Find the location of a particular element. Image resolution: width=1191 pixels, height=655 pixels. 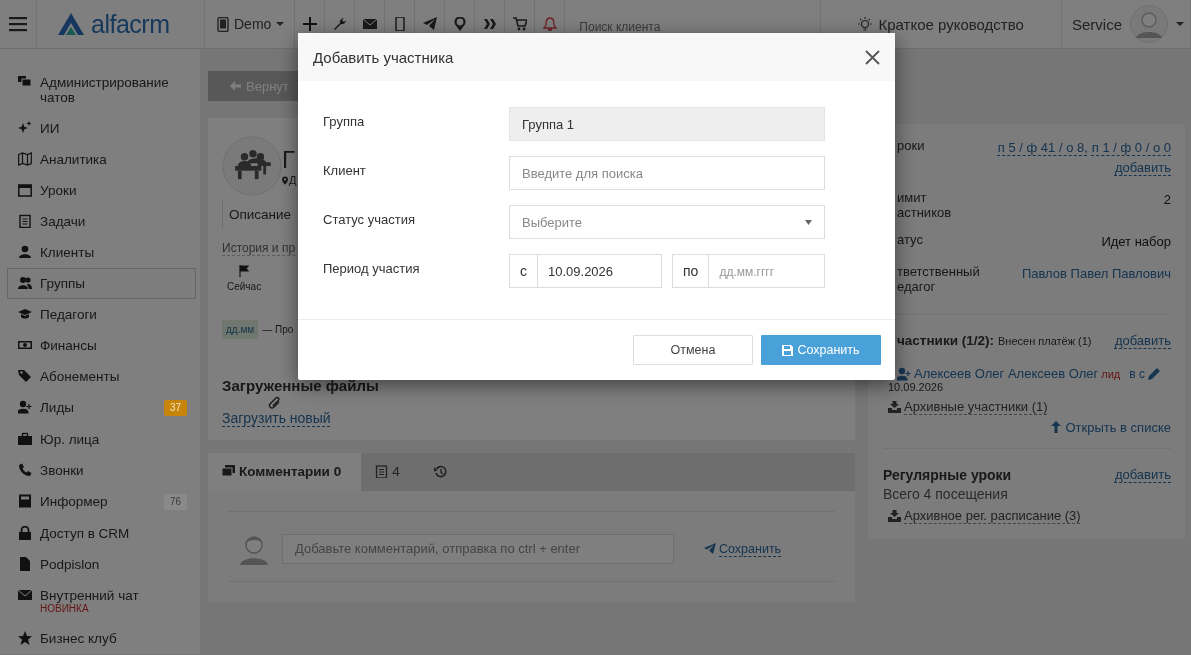

sidebar-label: Доступ в CRM is located at coordinates (85, 533).